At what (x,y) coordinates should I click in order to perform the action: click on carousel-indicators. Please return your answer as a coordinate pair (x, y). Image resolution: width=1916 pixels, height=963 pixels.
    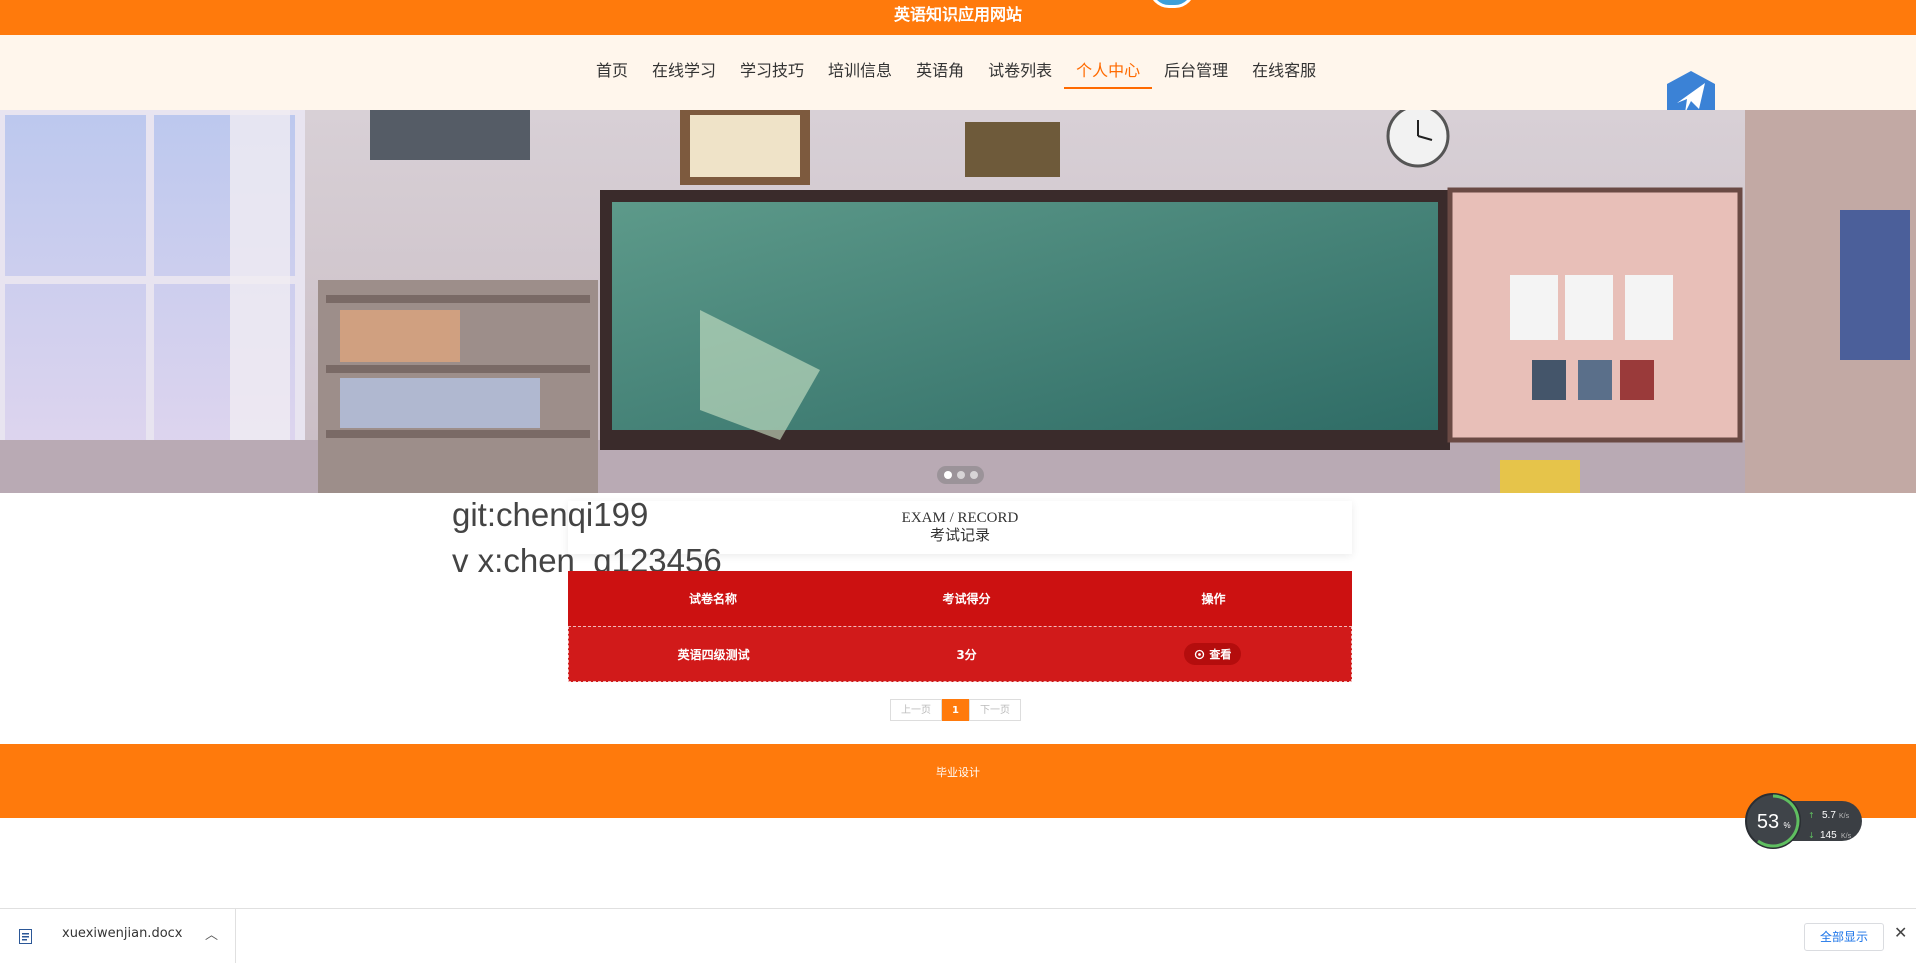
    Looking at the image, I should click on (960, 475).